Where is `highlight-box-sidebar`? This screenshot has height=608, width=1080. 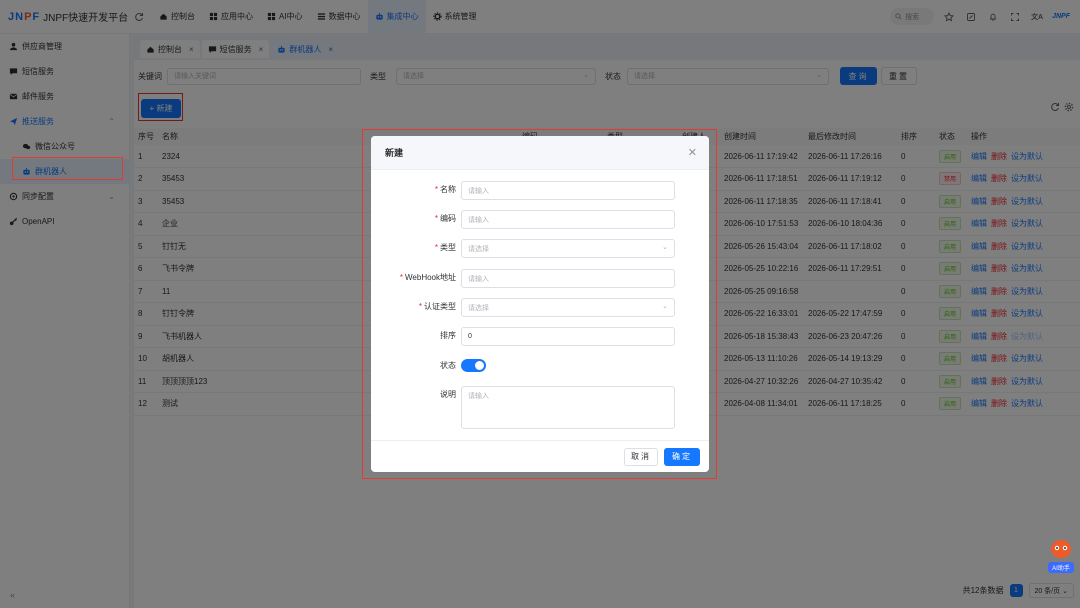
highlight-box-sidebar is located at coordinates (67, 168).